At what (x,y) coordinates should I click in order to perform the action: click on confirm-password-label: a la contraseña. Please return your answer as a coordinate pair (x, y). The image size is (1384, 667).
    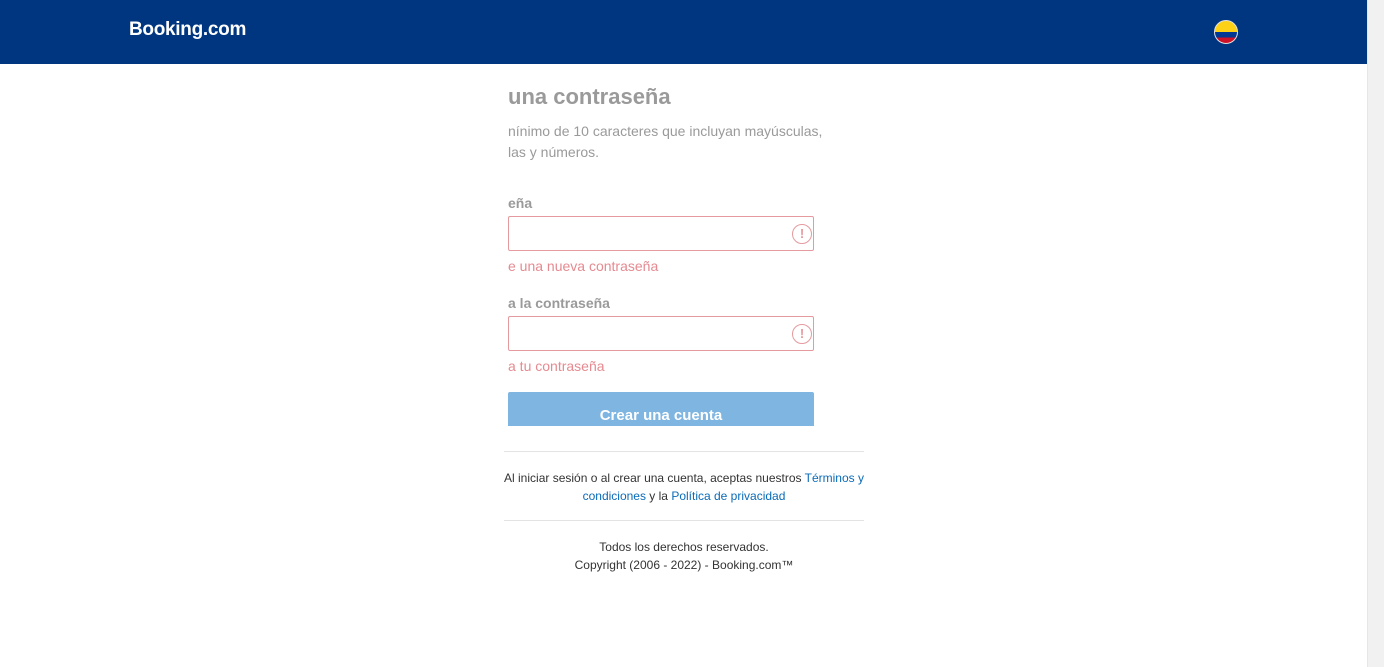
    Looking at the image, I should click on (559, 303).